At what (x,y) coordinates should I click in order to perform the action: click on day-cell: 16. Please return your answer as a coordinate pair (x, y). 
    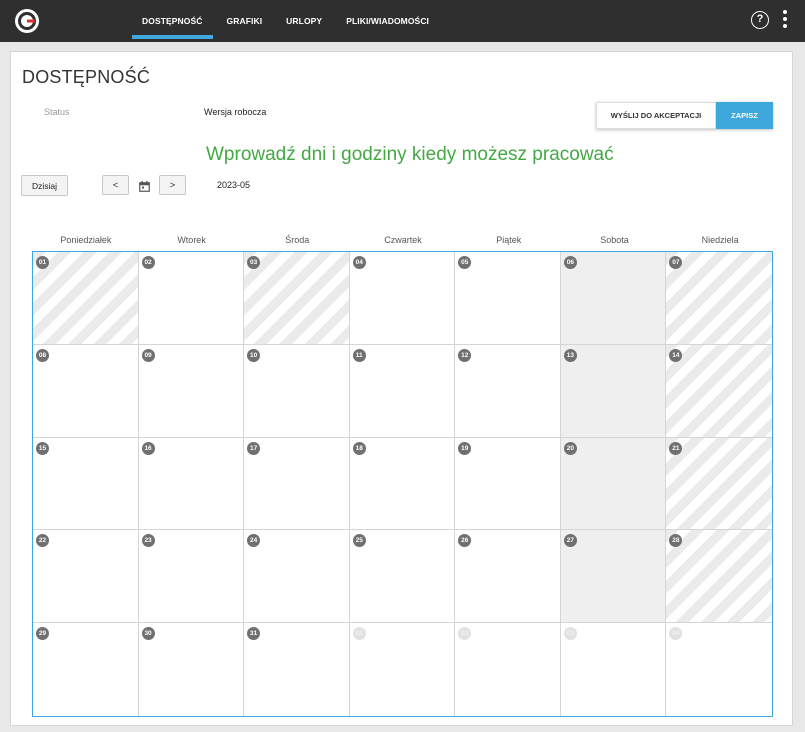
    Looking at the image, I should click on (191, 484).